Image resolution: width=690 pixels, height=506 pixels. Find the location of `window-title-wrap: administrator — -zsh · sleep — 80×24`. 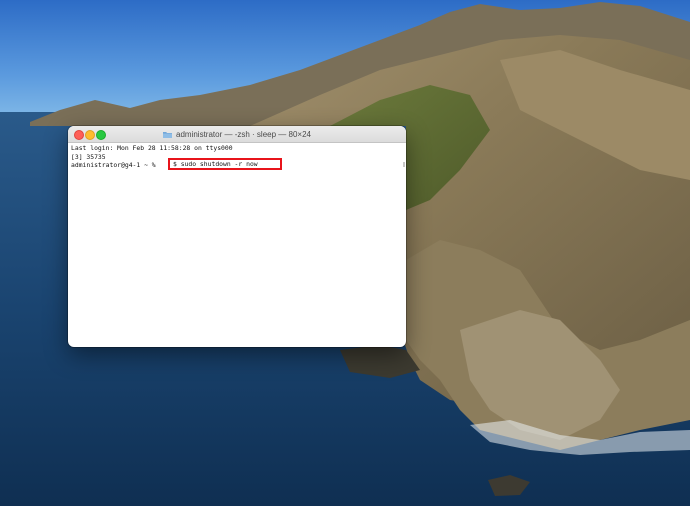

window-title-wrap: administrator — -zsh · sleep — 80×24 is located at coordinates (237, 134).